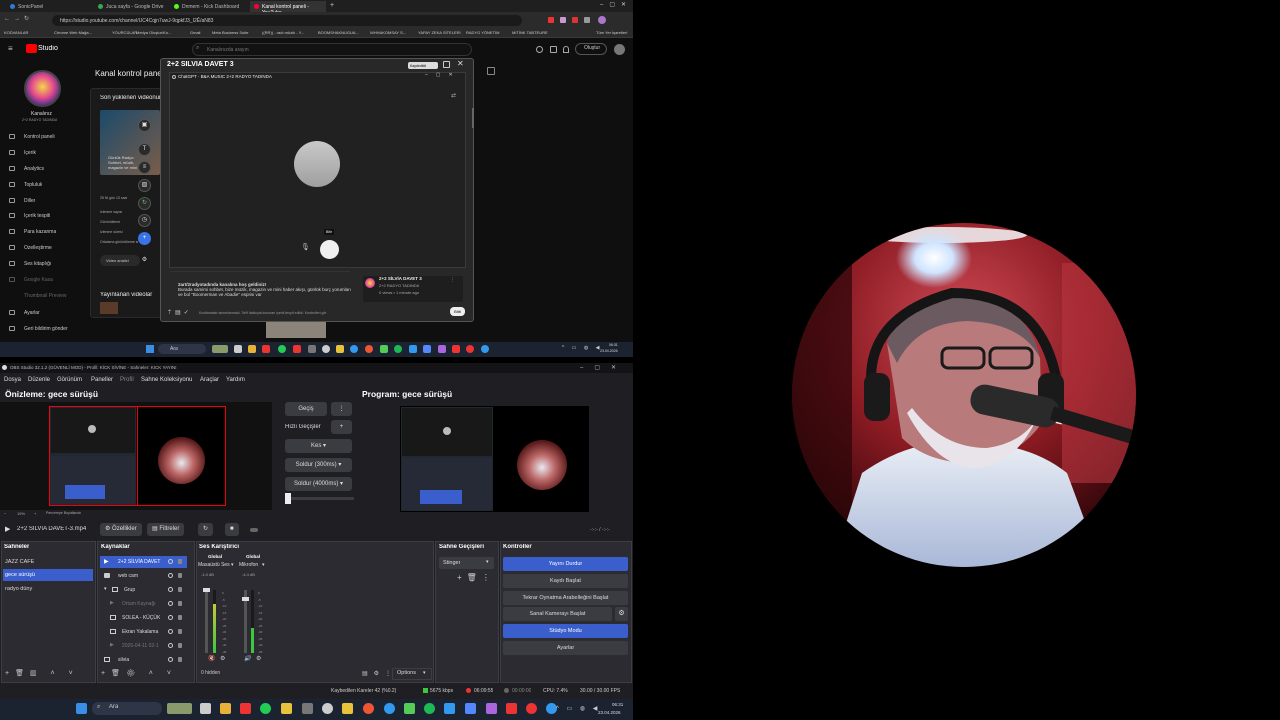 The height and width of the screenshot is (720, 1280). Describe the element at coordinates (530, 32) in the screenshot. I see `bookmark: MİTİNK TABTEURE` at that location.